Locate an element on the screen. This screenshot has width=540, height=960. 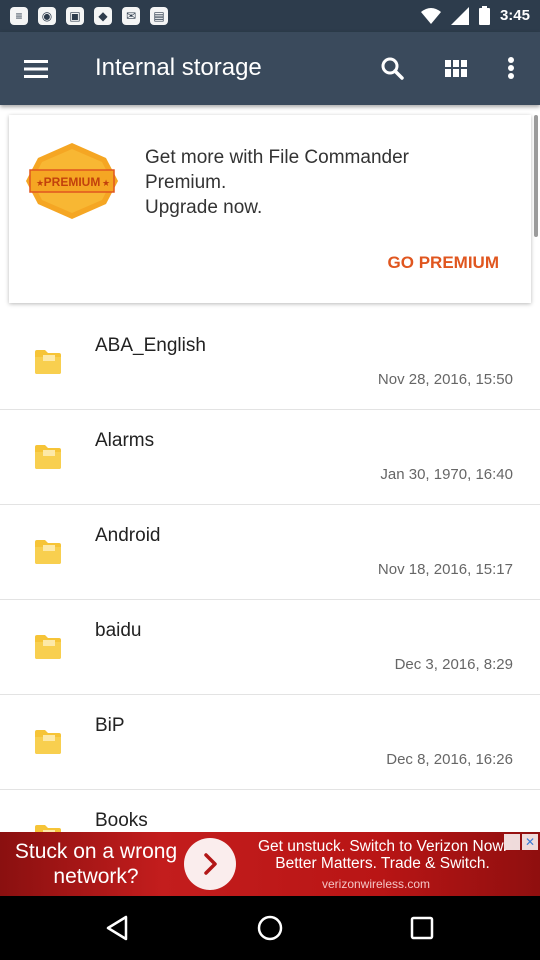
notification-icons: ≡ ◉ ▣ ◆ ✉ ▤ is located at coordinates (89, 16).